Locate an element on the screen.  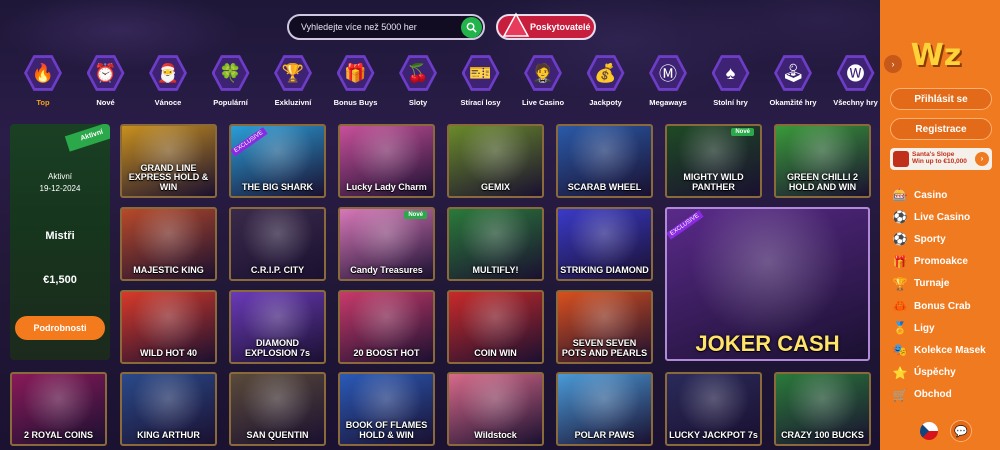
category-fire: 🔥 Top is located at coordinates (43, 83).